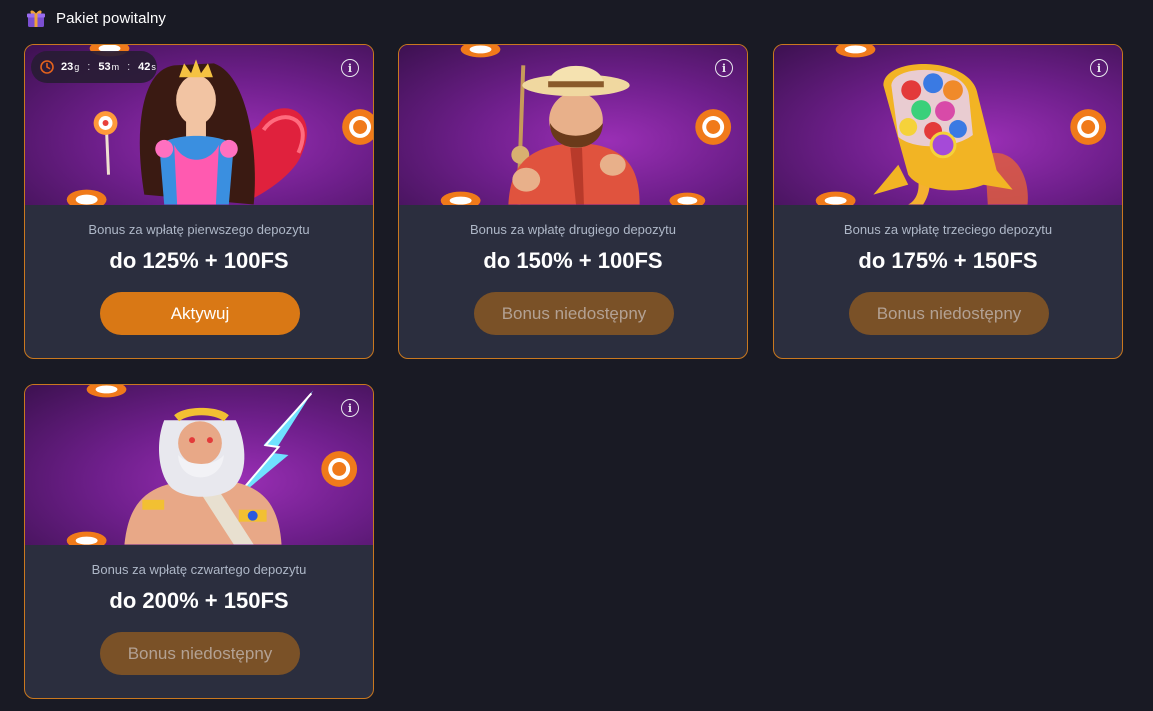 The width and height of the screenshot is (1153, 711). What do you see at coordinates (111, 18) in the screenshot?
I see `section-title: Pakiet powitalny` at bounding box center [111, 18].